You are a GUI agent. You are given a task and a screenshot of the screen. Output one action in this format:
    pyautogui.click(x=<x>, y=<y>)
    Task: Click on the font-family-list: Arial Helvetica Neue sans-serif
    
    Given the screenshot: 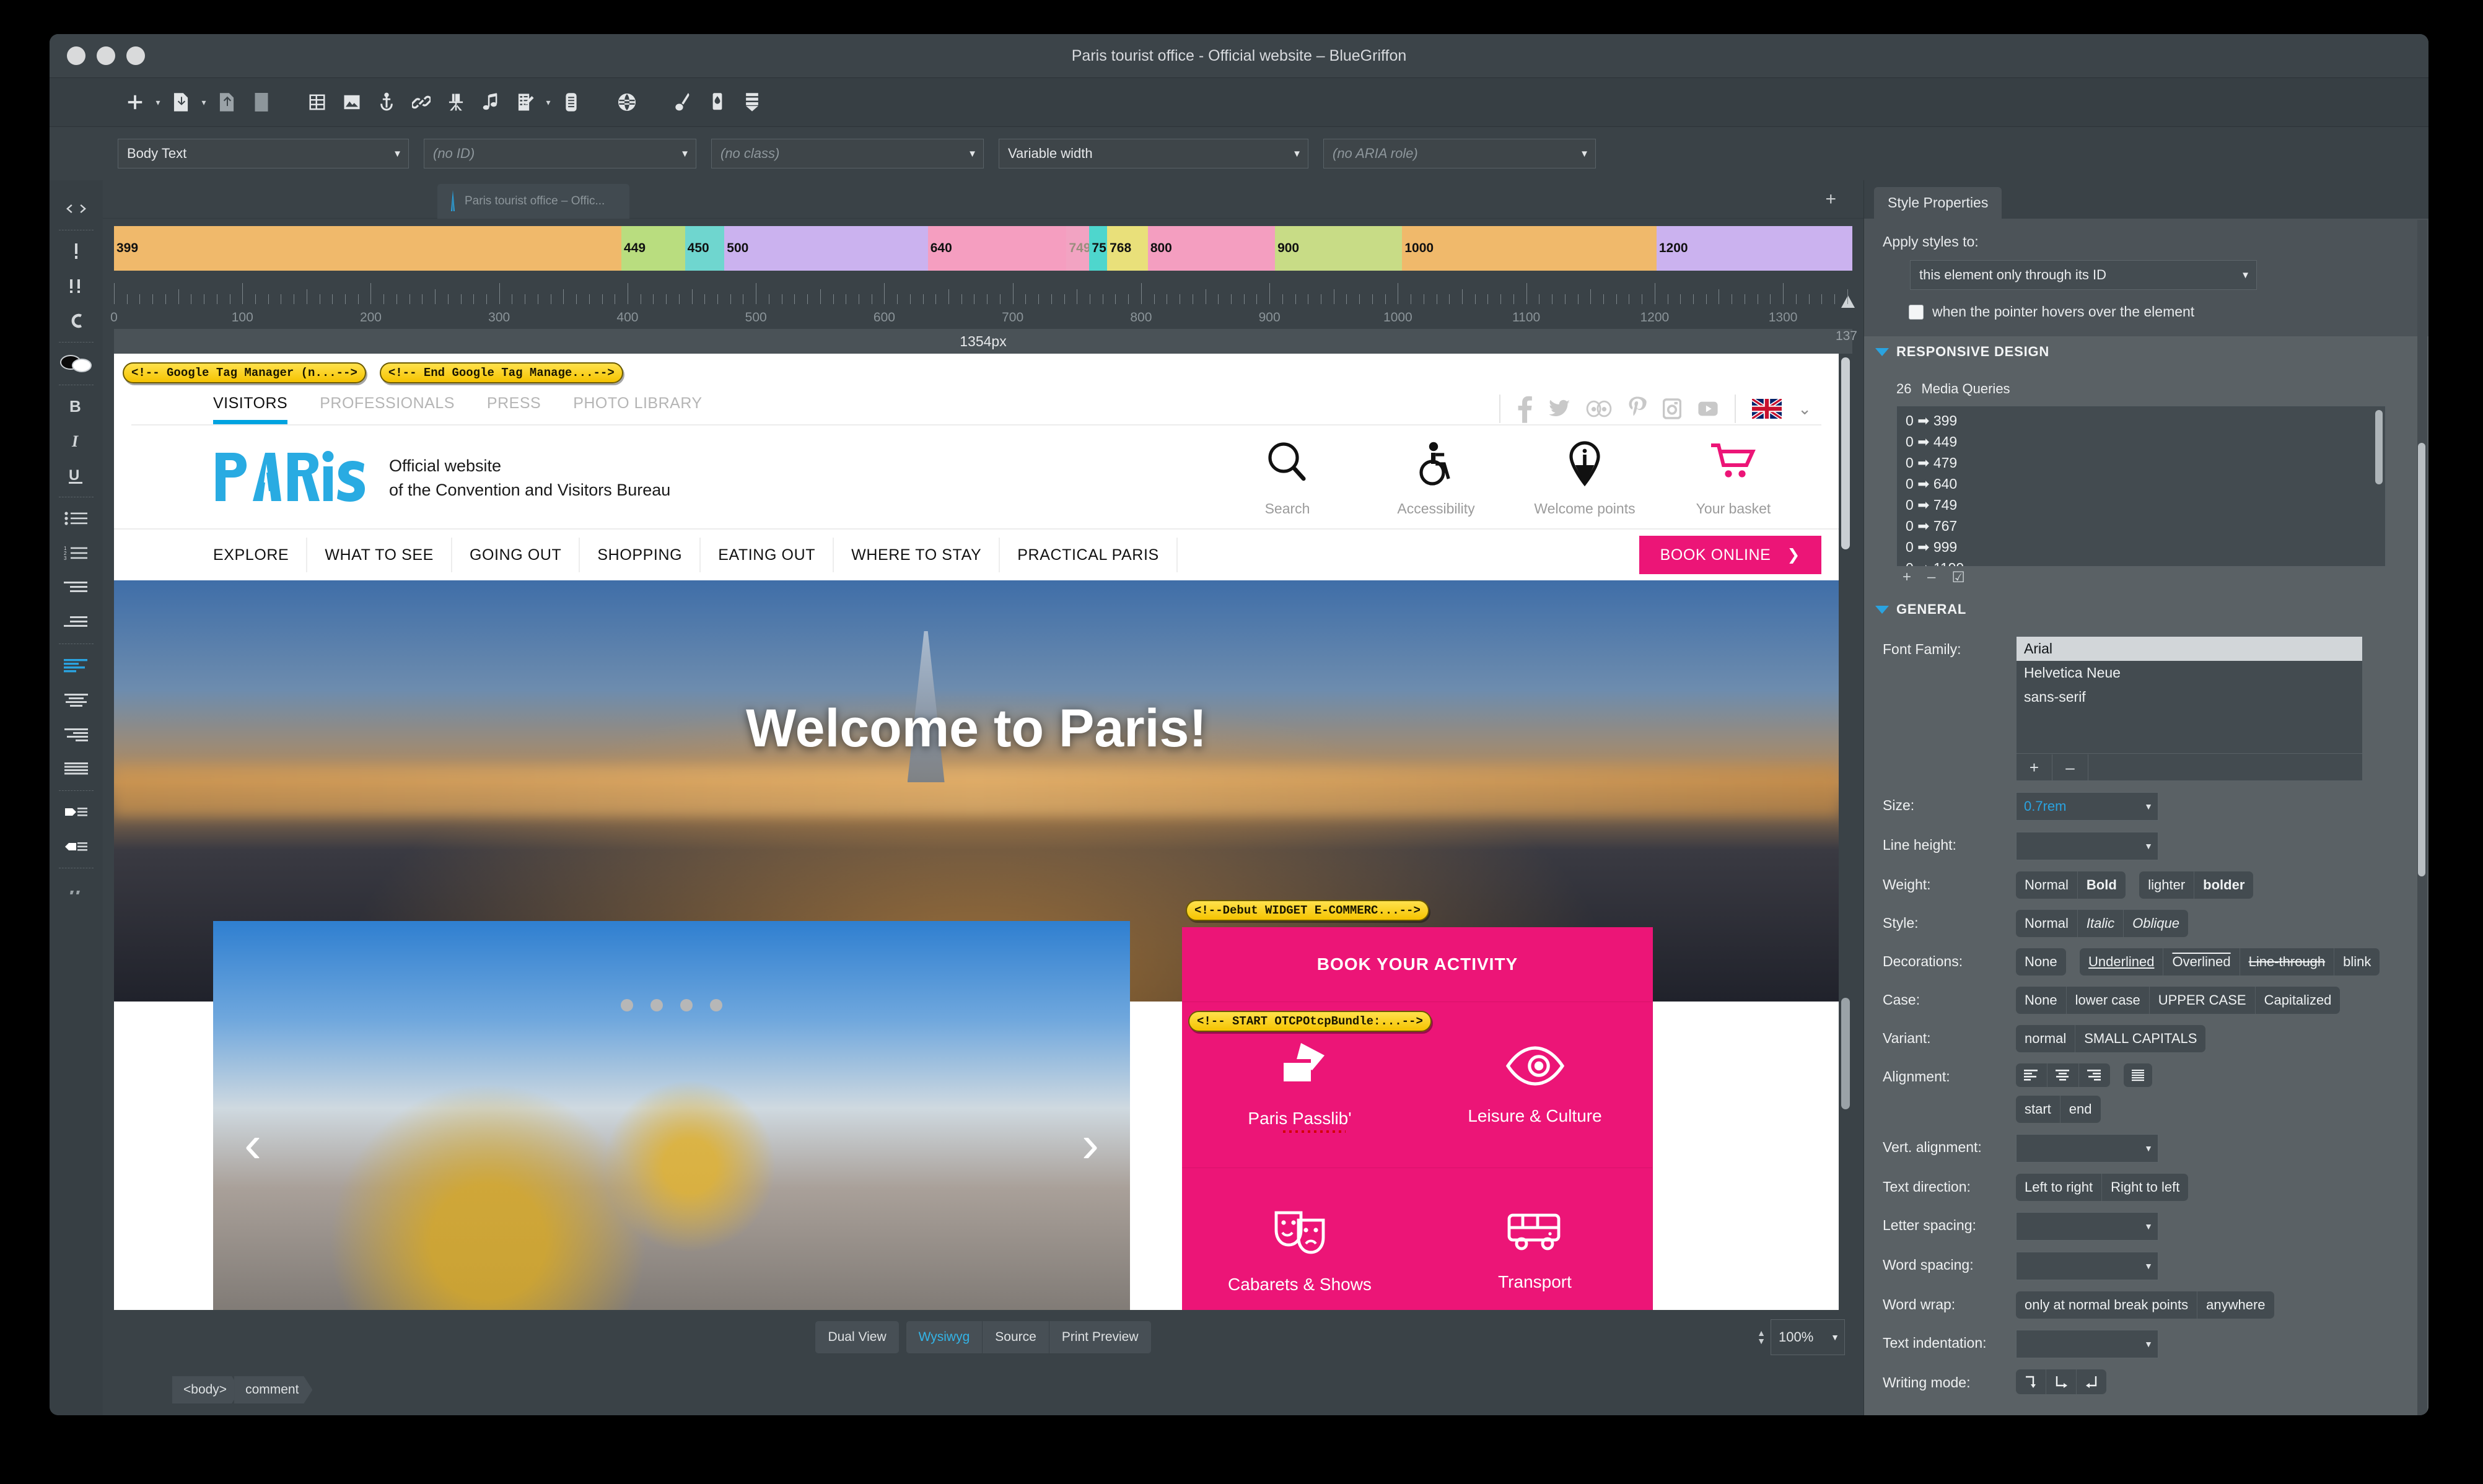 What is the action you would take?
    pyautogui.click(x=2189, y=695)
    